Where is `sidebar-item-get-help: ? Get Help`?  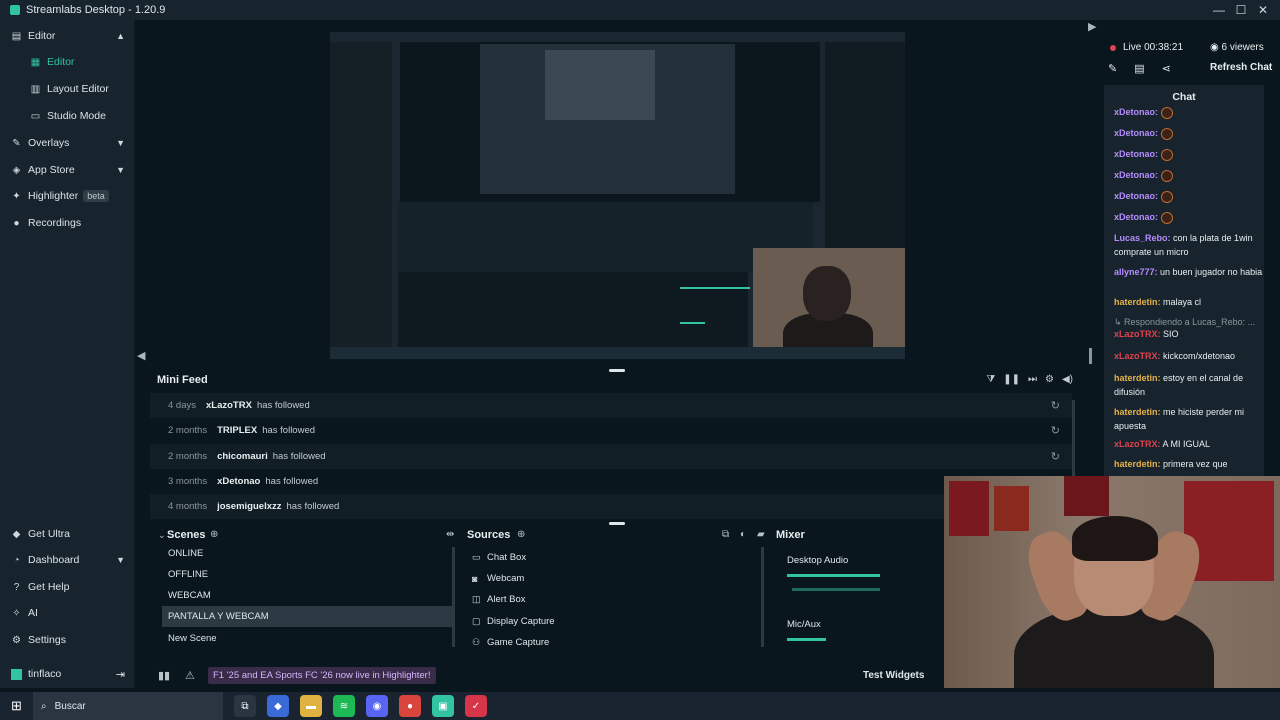 sidebar-item-get-help: ? Get Help is located at coordinates (67, 587).